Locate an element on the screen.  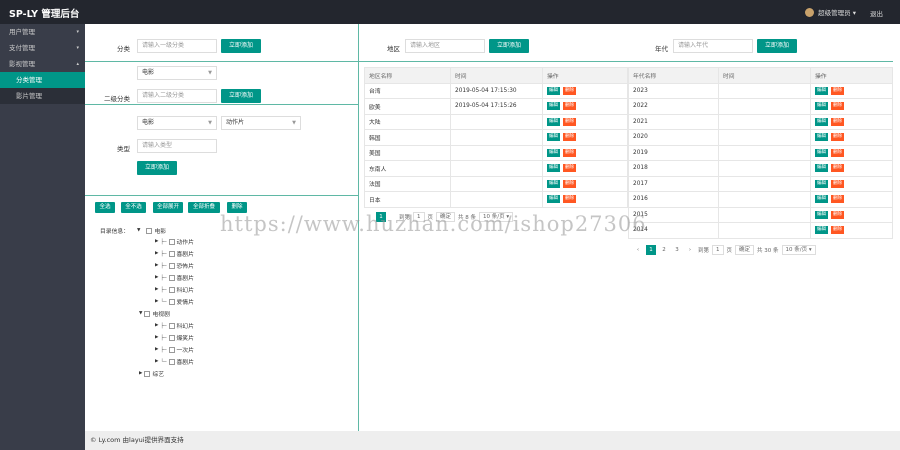
page-link: 2 is located at coordinates (664, 250).